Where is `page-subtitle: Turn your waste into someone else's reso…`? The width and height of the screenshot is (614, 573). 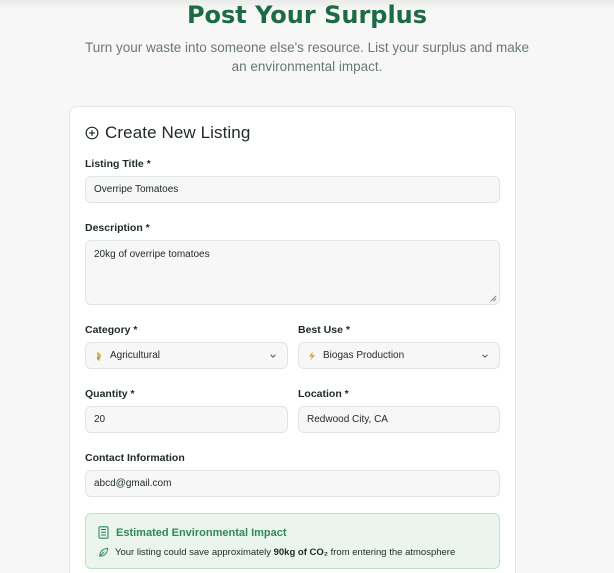 page-subtitle: Turn your waste into someone else's reso… is located at coordinates (307, 57).